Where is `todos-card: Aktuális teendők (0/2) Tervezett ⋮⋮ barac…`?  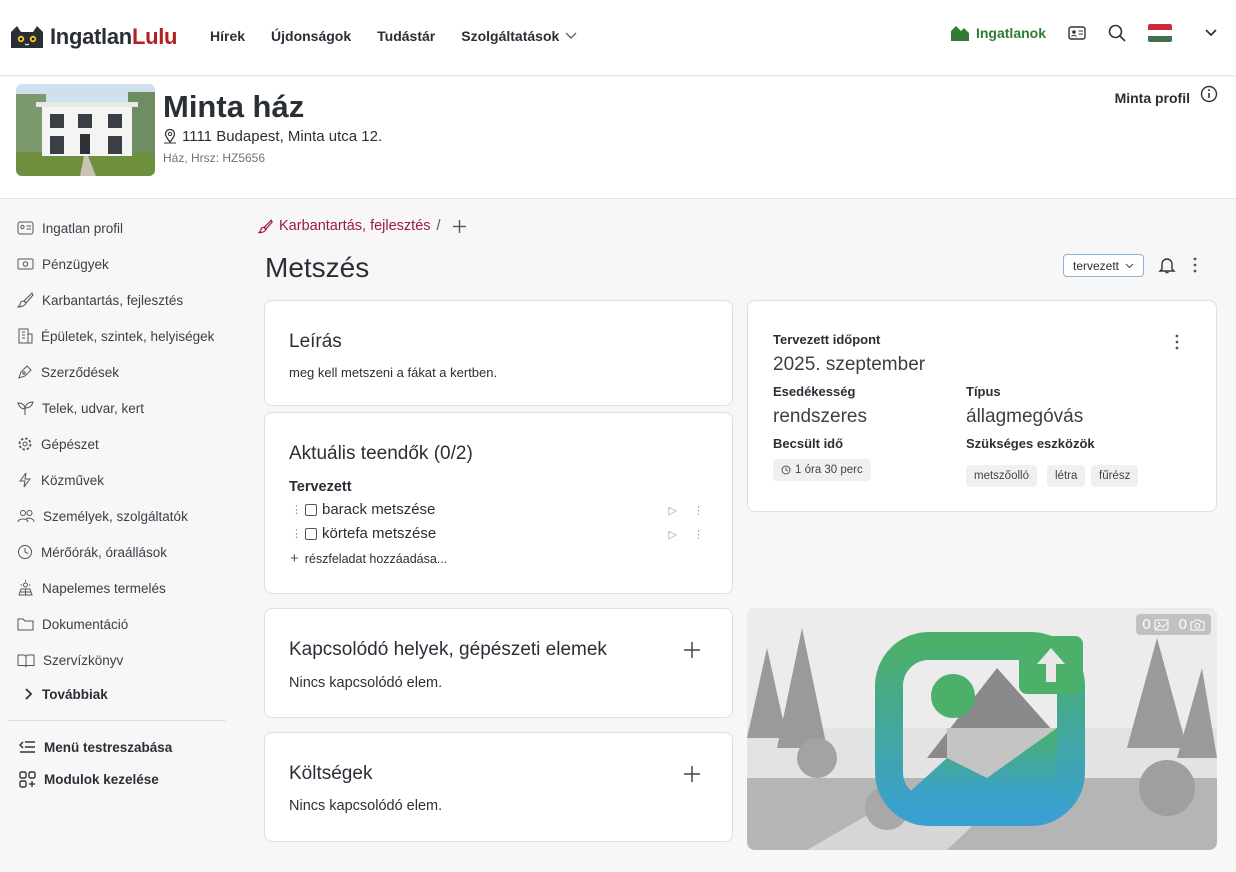 todos-card: Aktuális teendők (0/2) Tervezett ⋮⋮ barac… is located at coordinates (498, 503).